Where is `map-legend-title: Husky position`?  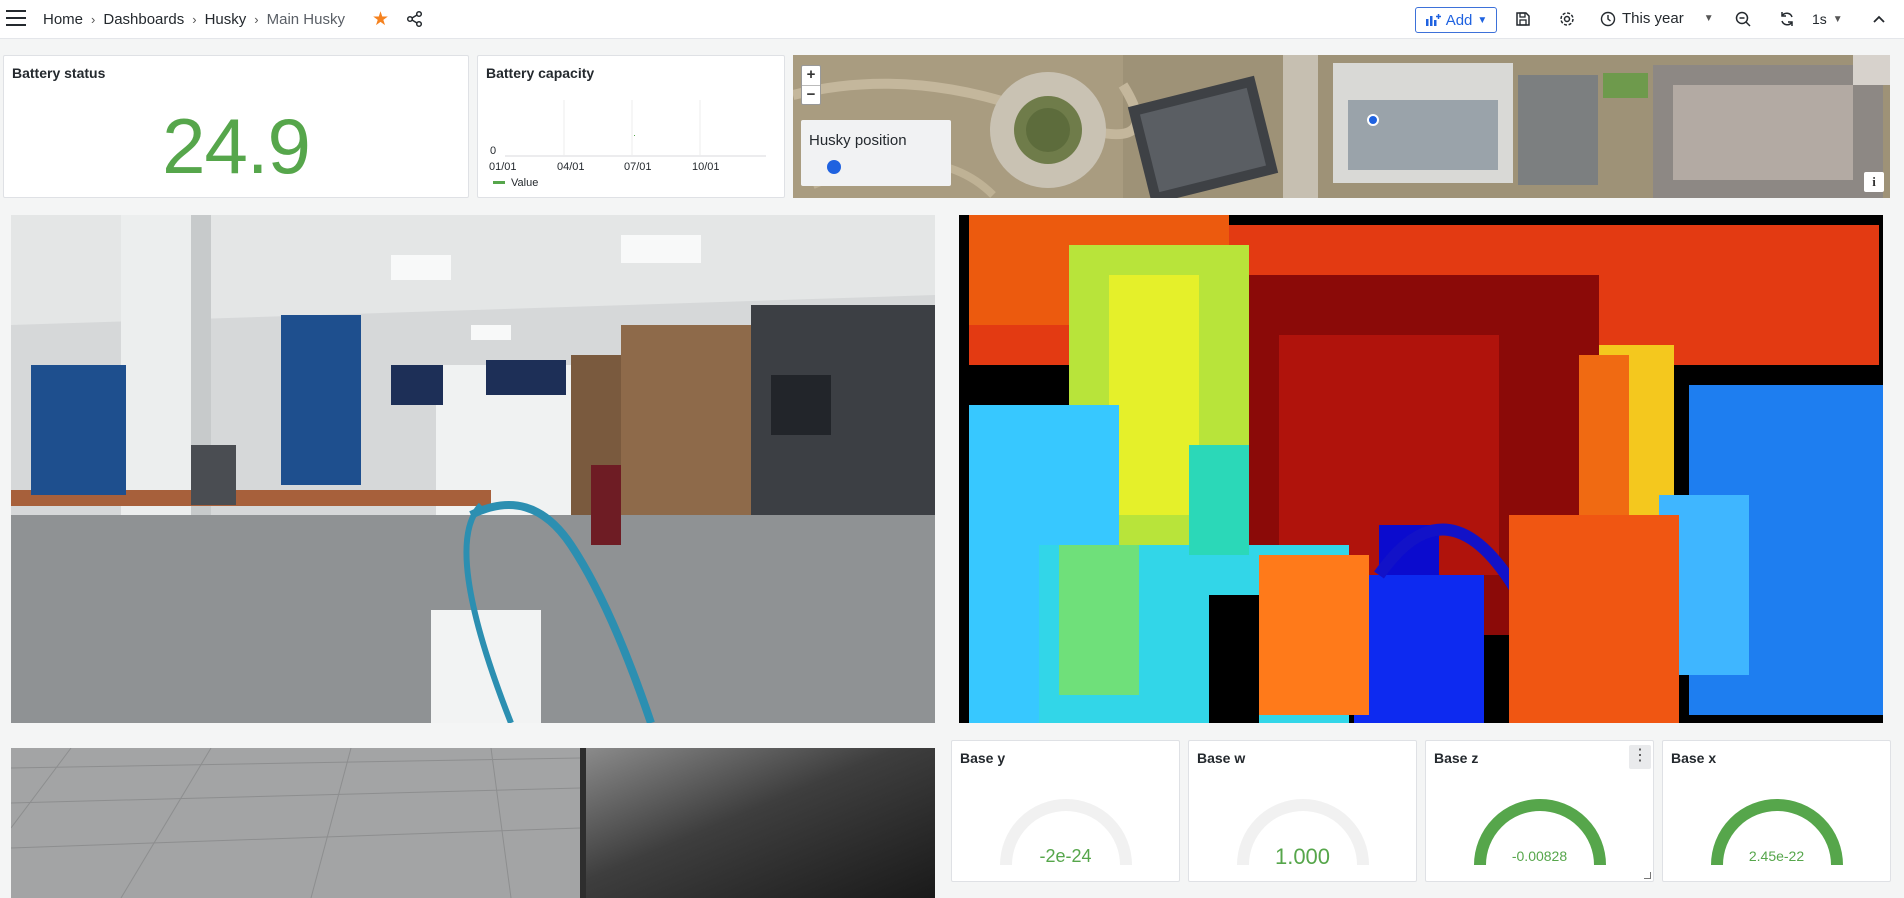
map-legend-title: Husky position is located at coordinates (858, 140).